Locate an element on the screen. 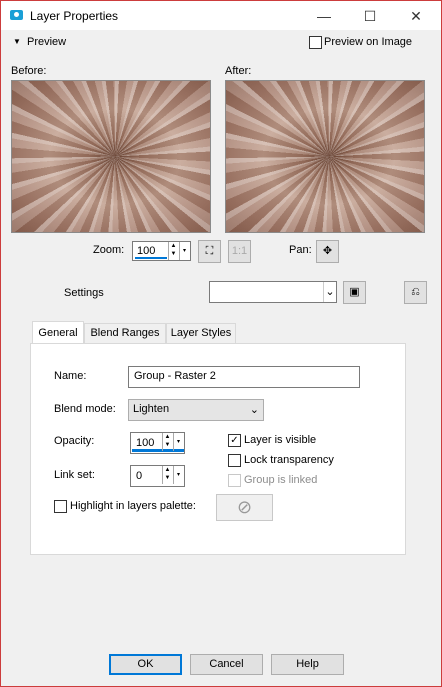 The width and height of the screenshot is (442, 687). layer-visible-checkbox: ✓ is located at coordinates (234, 440).